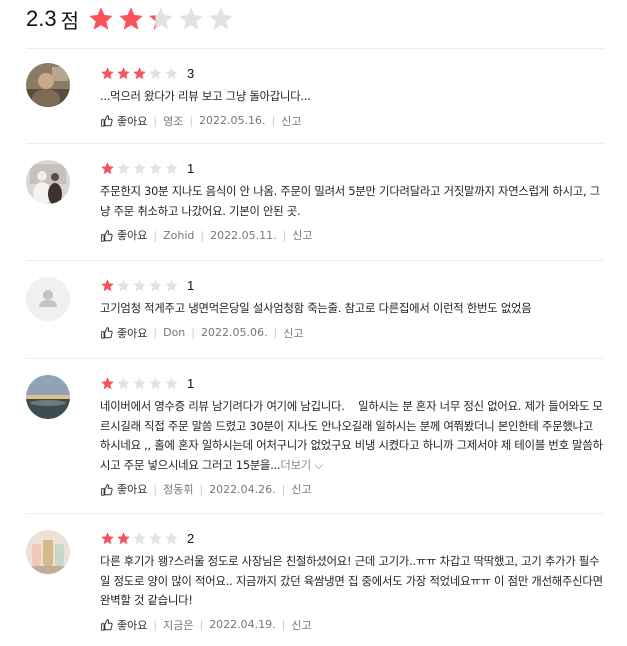  What do you see at coordinates (69, 20) in the screenshot?
I see `score-unit: 점` at bounding box center [69, 20].